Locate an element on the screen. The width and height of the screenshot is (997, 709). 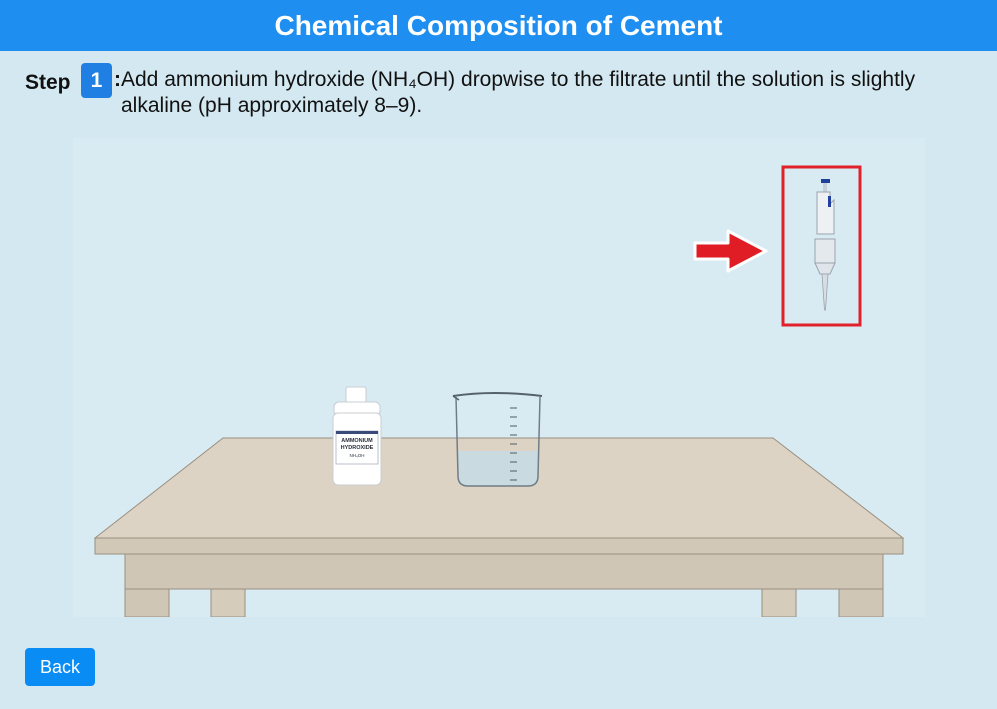
page-title: Chemical Composition of Cement is located at coordinates (498, 25).